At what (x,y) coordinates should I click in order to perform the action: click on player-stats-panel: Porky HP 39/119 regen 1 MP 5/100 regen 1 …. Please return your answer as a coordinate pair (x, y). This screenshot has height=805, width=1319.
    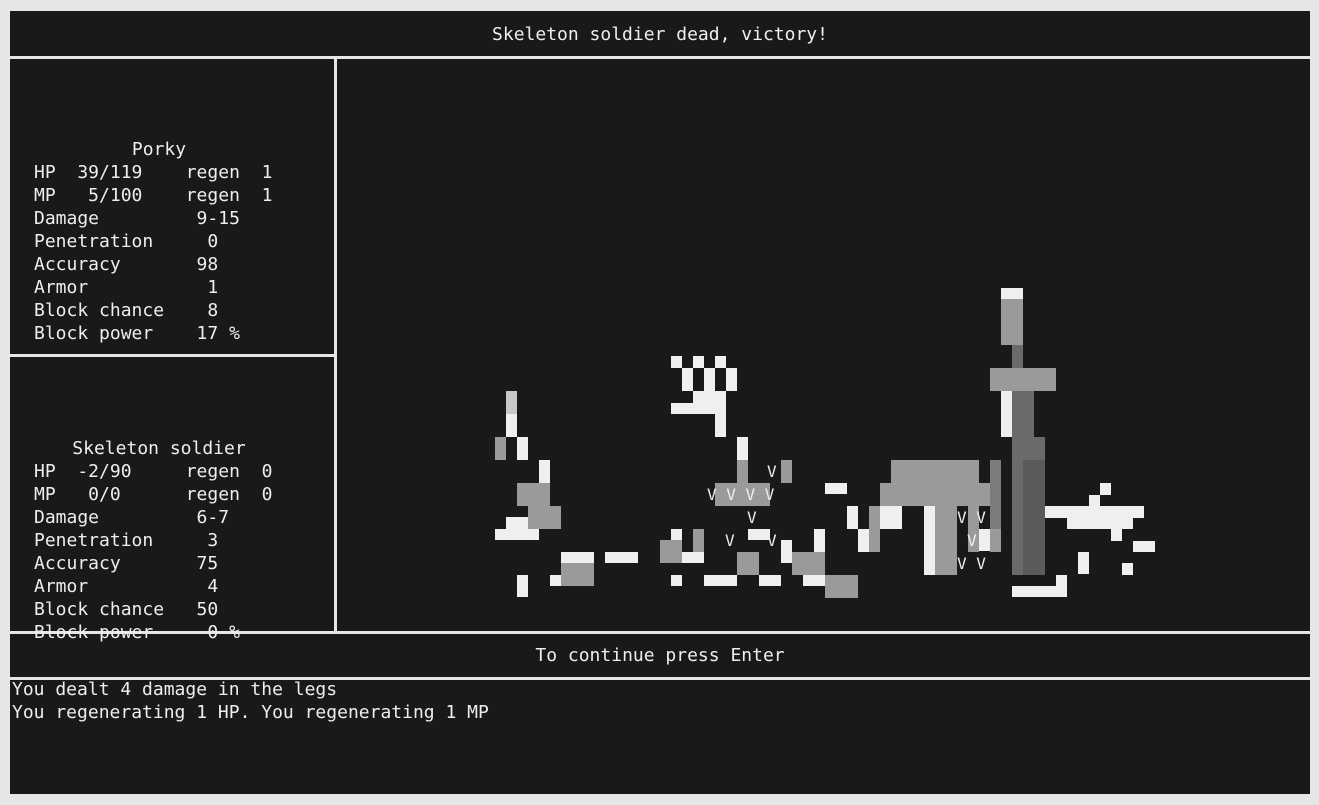
    Looking at the image, I should click on (159, 218).